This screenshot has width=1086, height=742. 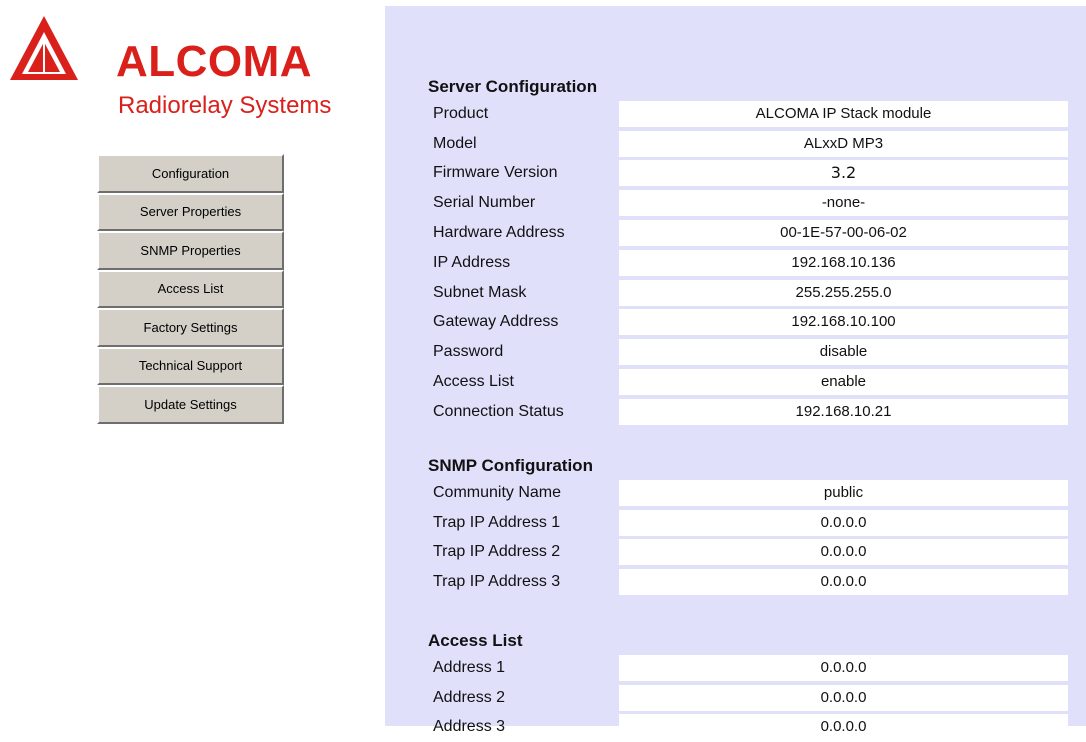 I want to click on row-value: disable, so click(x=843, y=352).